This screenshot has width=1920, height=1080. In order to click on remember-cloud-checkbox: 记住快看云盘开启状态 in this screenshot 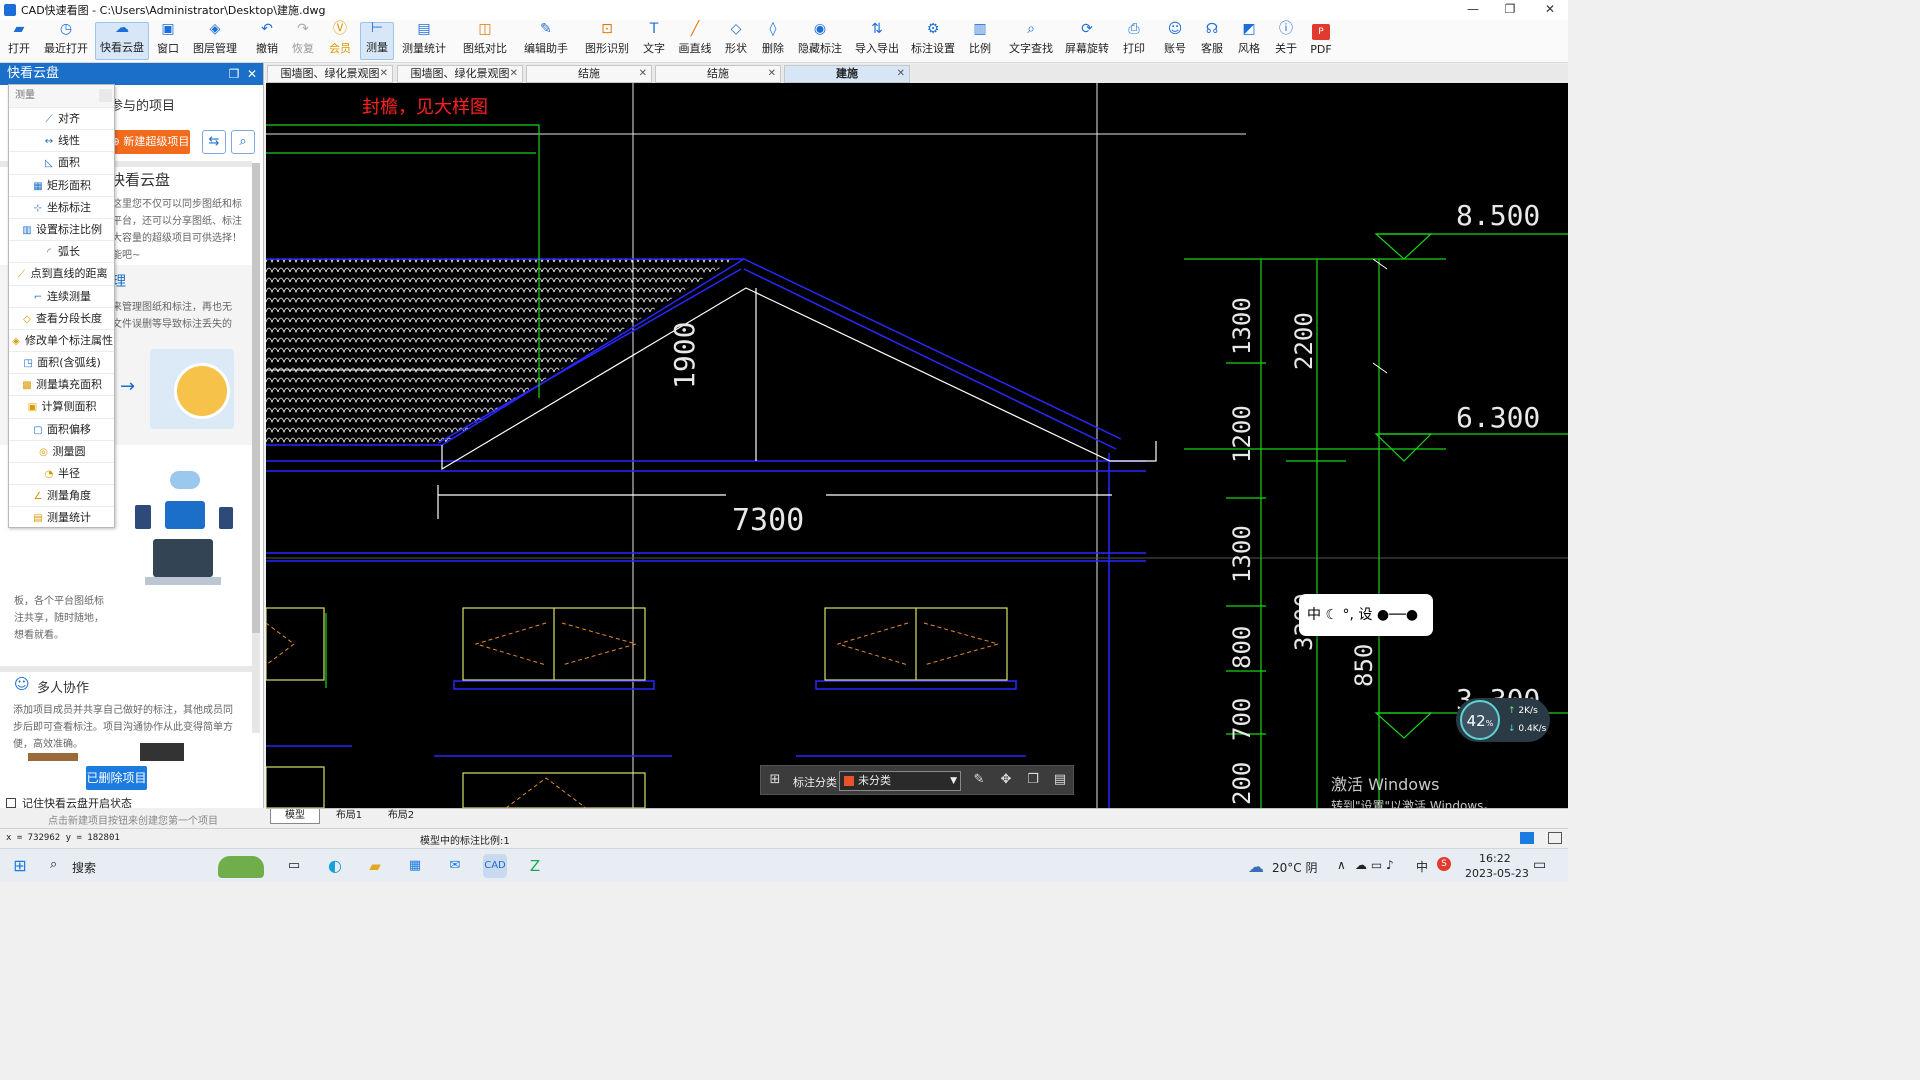, I will do `click(69, 803)`.